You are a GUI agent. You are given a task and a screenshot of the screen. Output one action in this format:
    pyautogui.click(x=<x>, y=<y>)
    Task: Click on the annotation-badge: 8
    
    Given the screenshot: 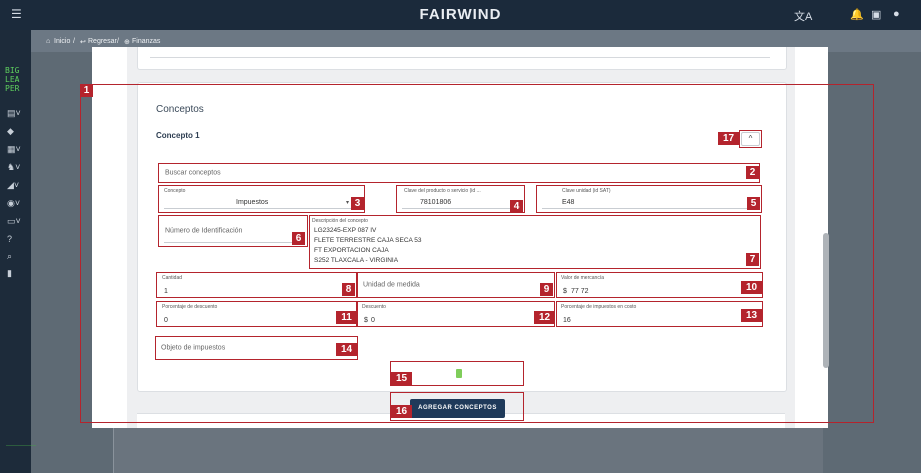 What is the action you would take?
    pyautogui.click(x=348, y=289)
    